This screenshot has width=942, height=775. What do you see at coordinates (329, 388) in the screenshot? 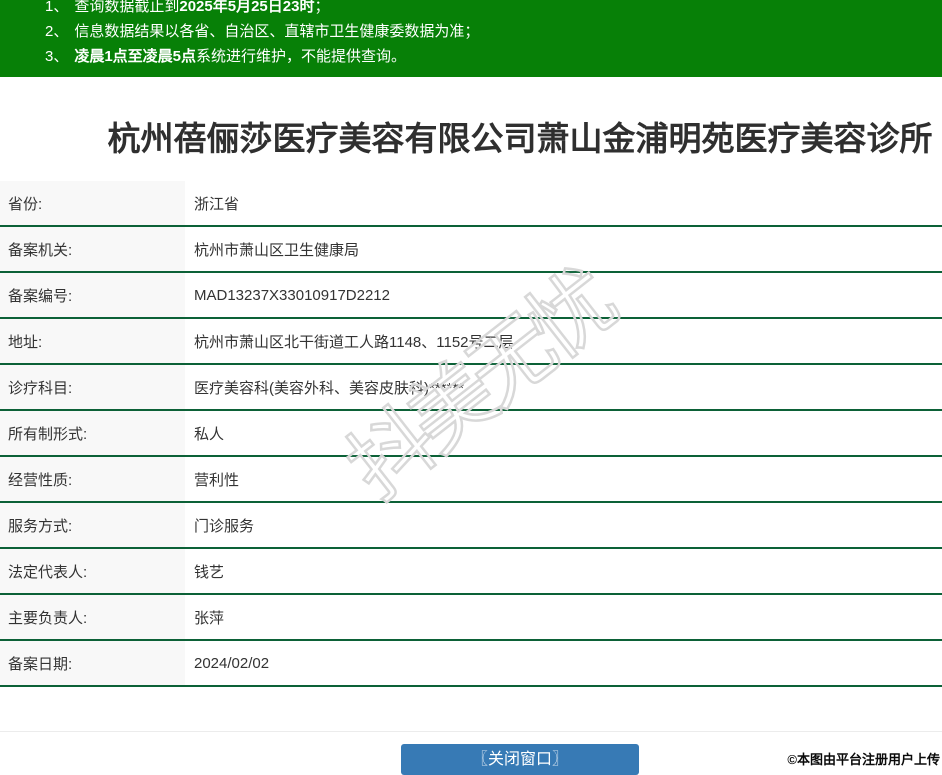
I see `row-value: 医疗美容科(美容外科、美容皮肤科)******` at bounding box center [329, 388].